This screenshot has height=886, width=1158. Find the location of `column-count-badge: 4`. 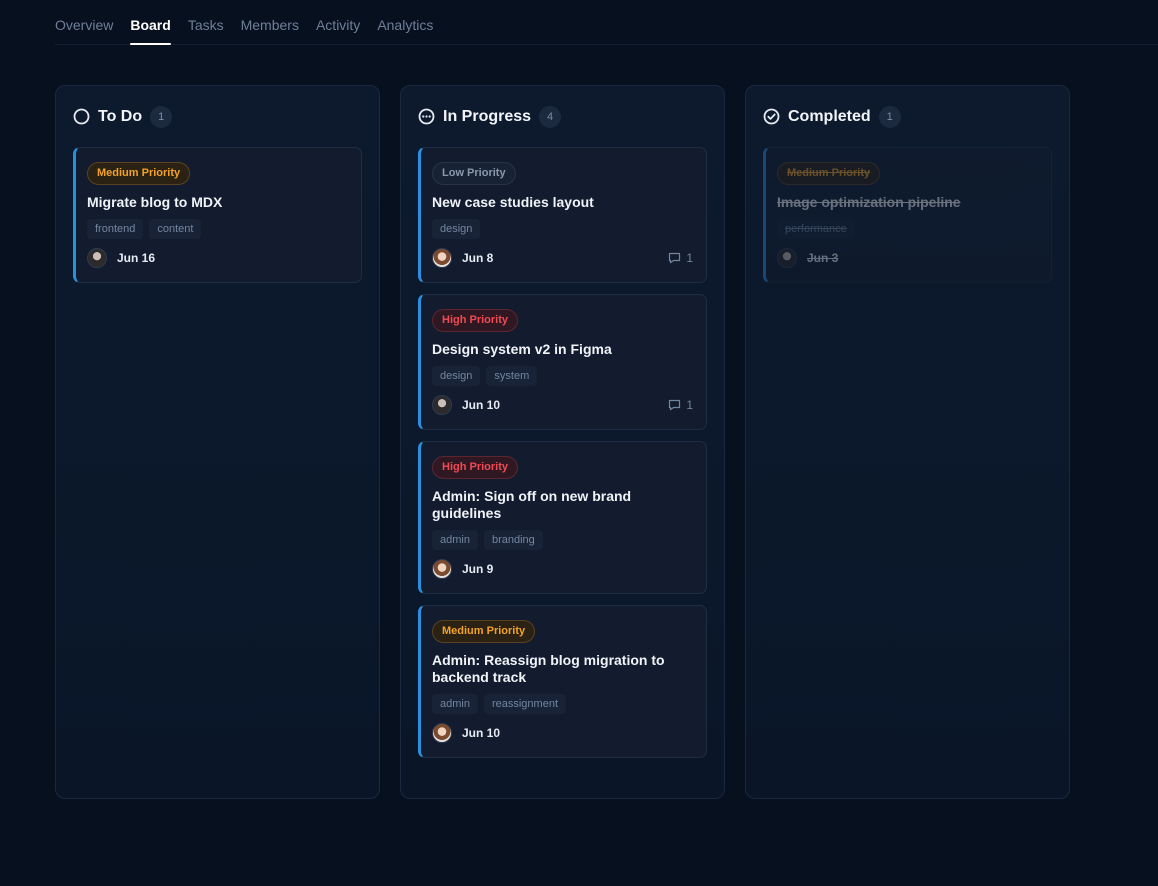

column-count-badge: 4 is located at coordinates (550, 116).